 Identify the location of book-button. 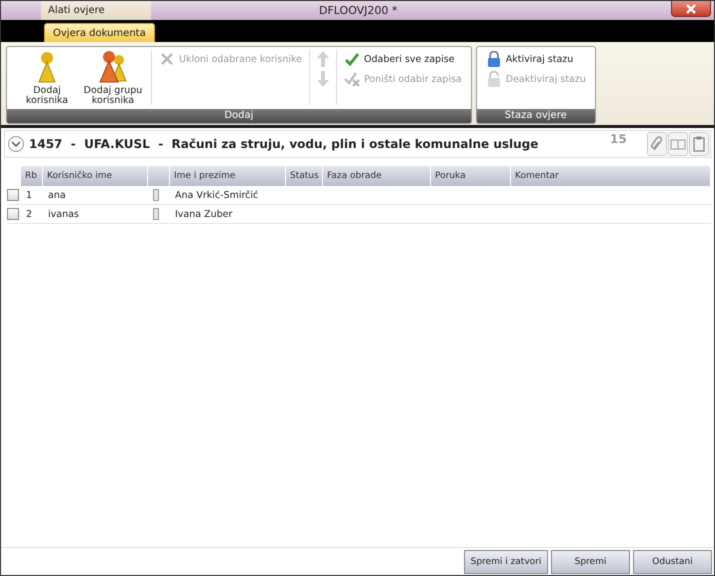
(678, 144).